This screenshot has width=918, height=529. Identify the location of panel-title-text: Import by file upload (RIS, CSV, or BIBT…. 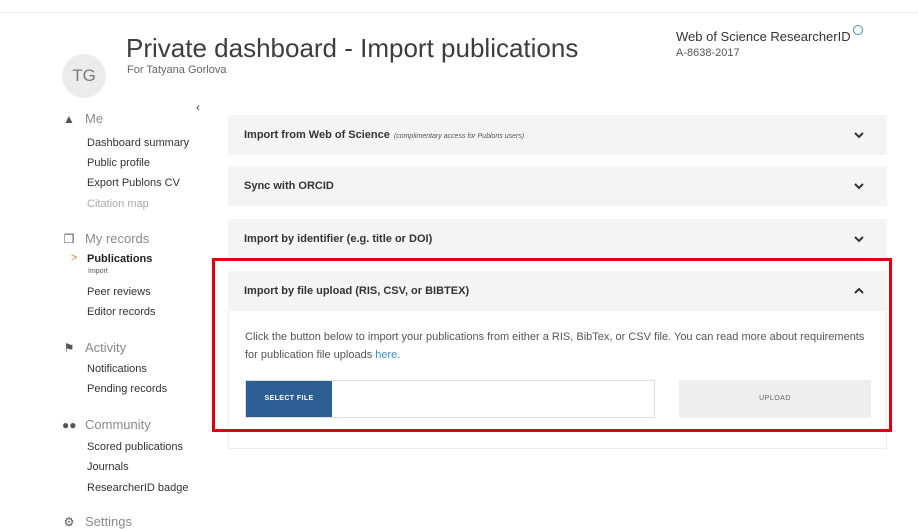
(357, 291).